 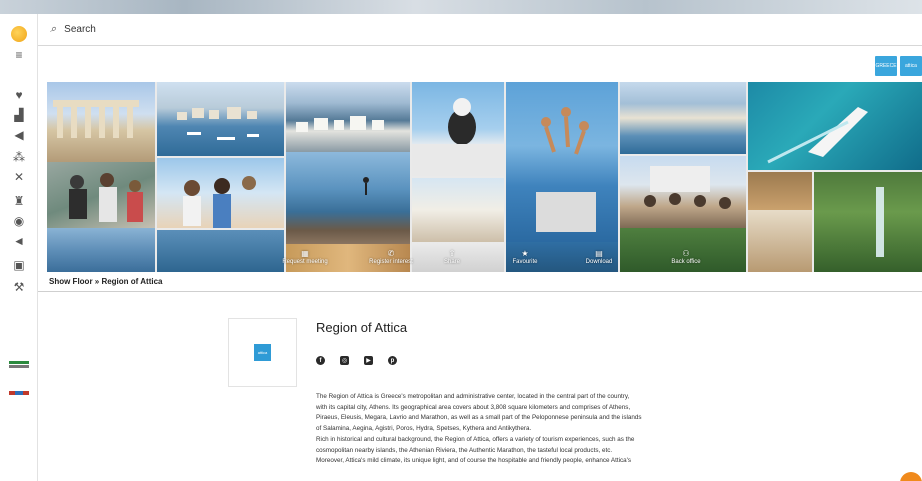 I want to click on social-links: f ◎ ▶ p, so click(x=356, y=360).